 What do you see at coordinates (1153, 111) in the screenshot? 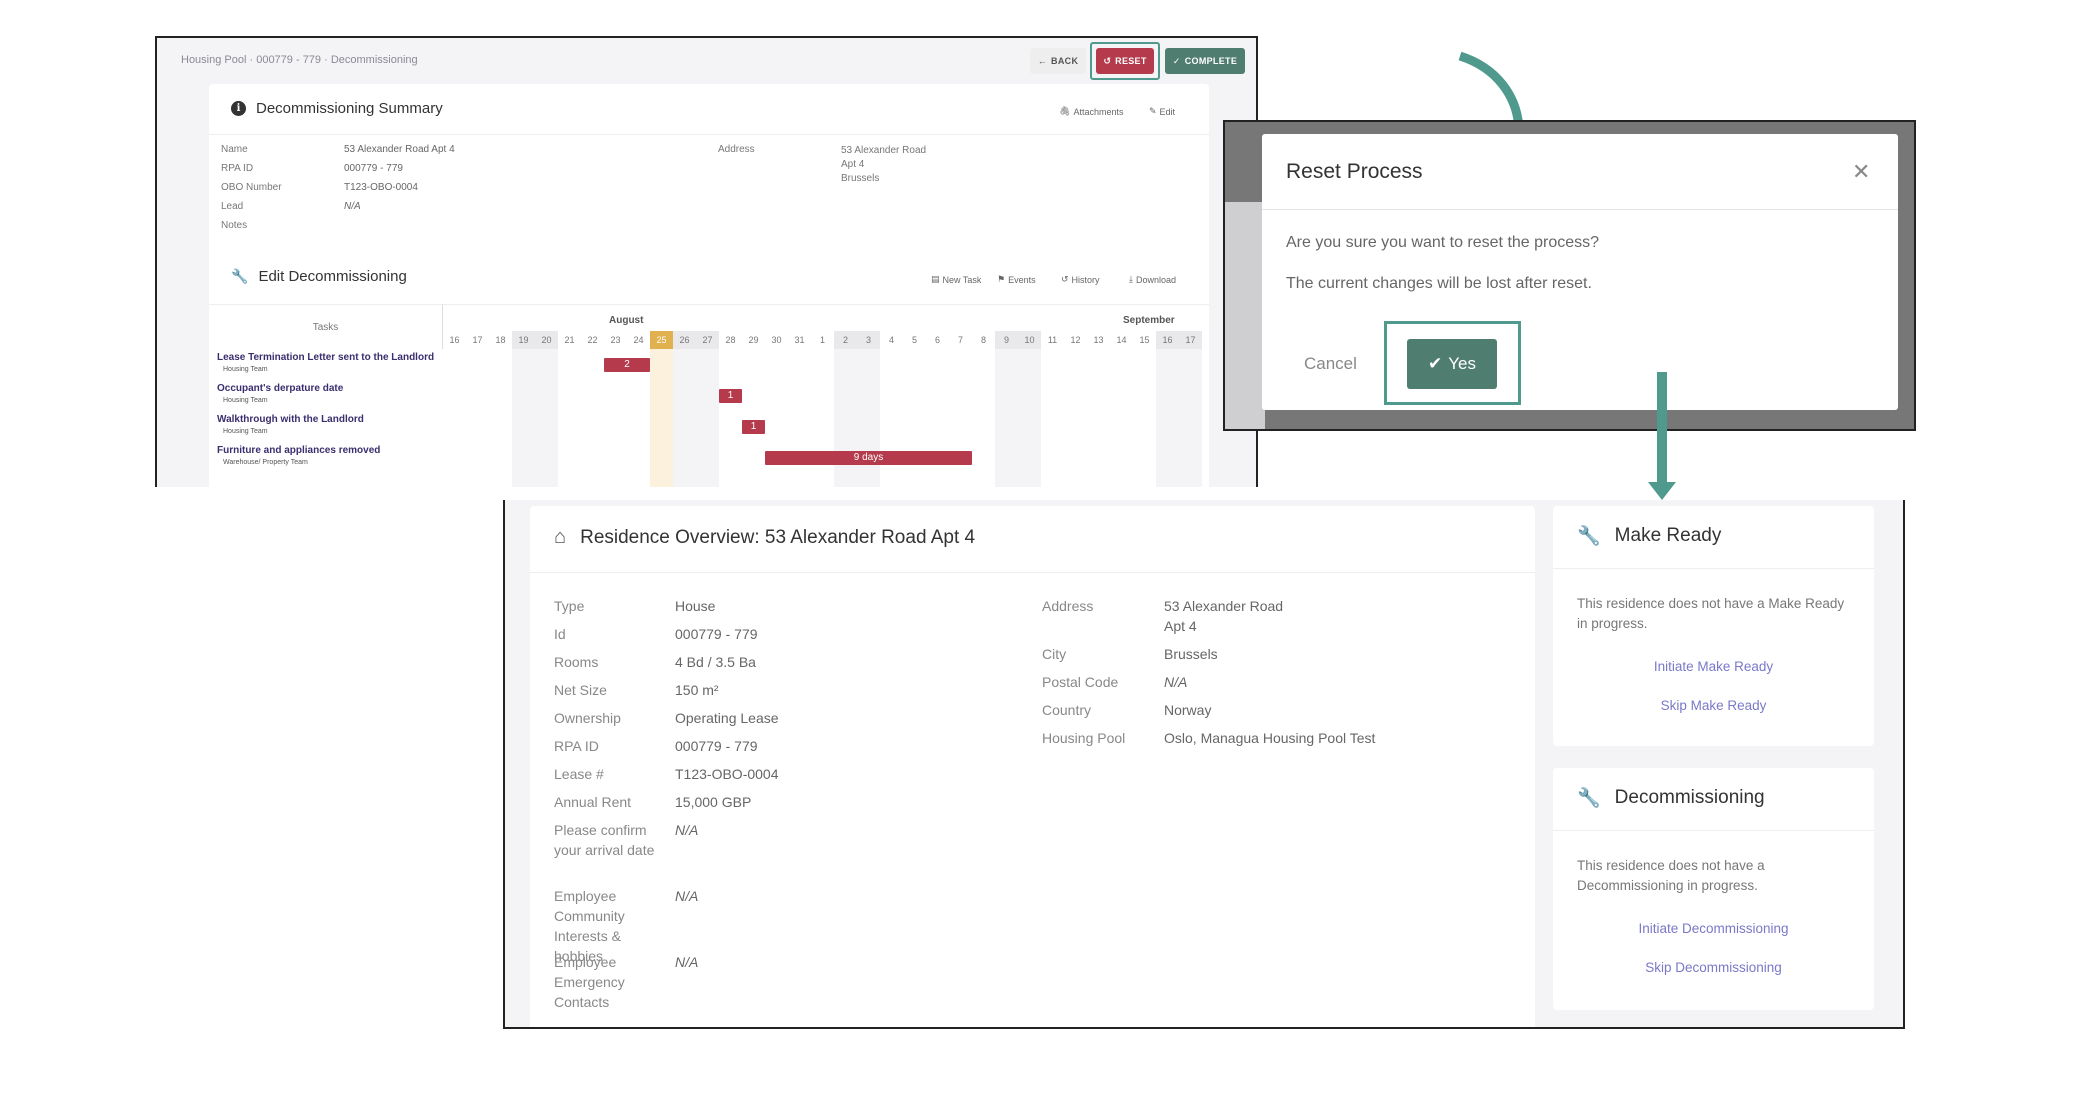
I see `pencil-icon: ✎` at bounding box center [1153, 111].